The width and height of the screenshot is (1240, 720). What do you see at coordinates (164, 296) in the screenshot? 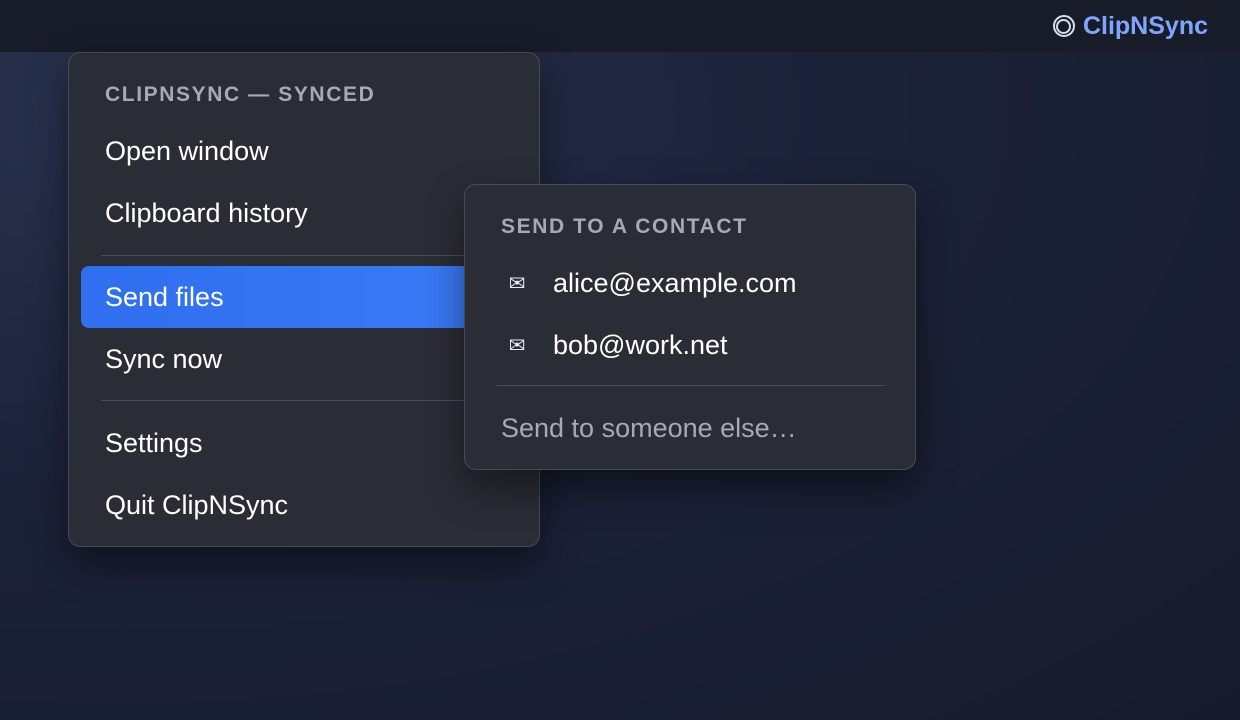
I see `menu-item-label: Send files` at bounding box center [164, 296].